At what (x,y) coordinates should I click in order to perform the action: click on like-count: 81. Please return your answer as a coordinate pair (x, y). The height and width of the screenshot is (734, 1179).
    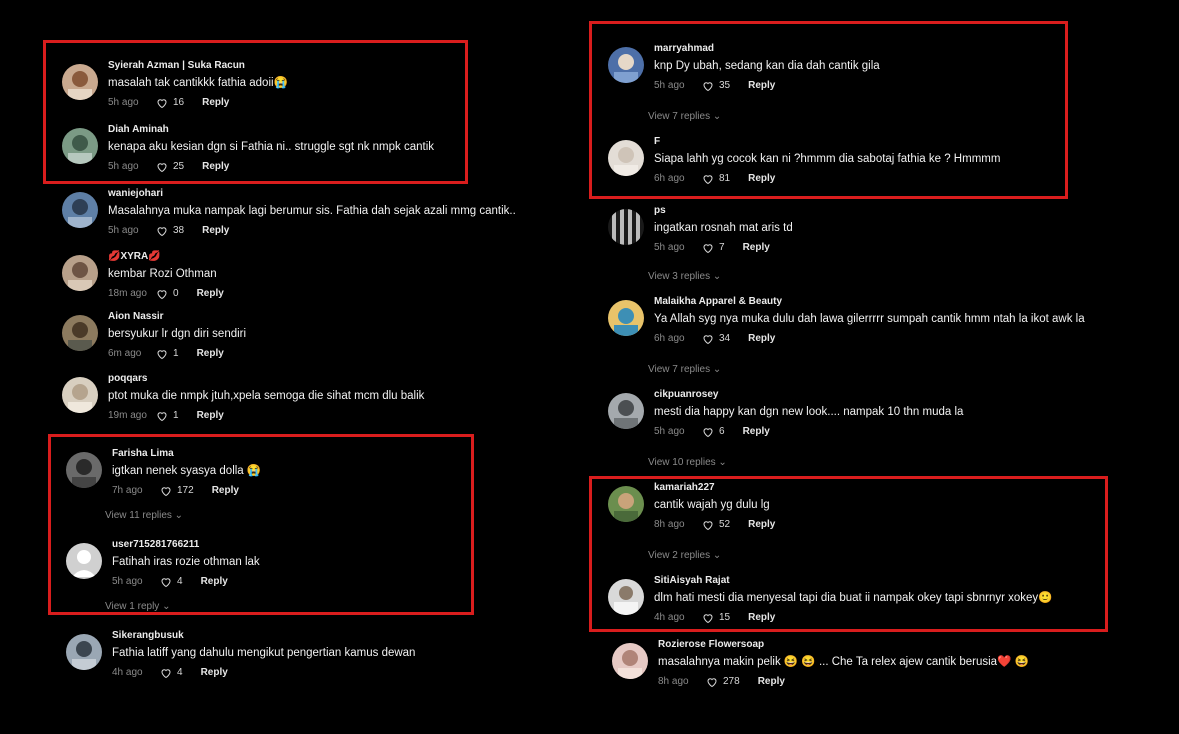
    Looking at the image, I should click on (725, 178).